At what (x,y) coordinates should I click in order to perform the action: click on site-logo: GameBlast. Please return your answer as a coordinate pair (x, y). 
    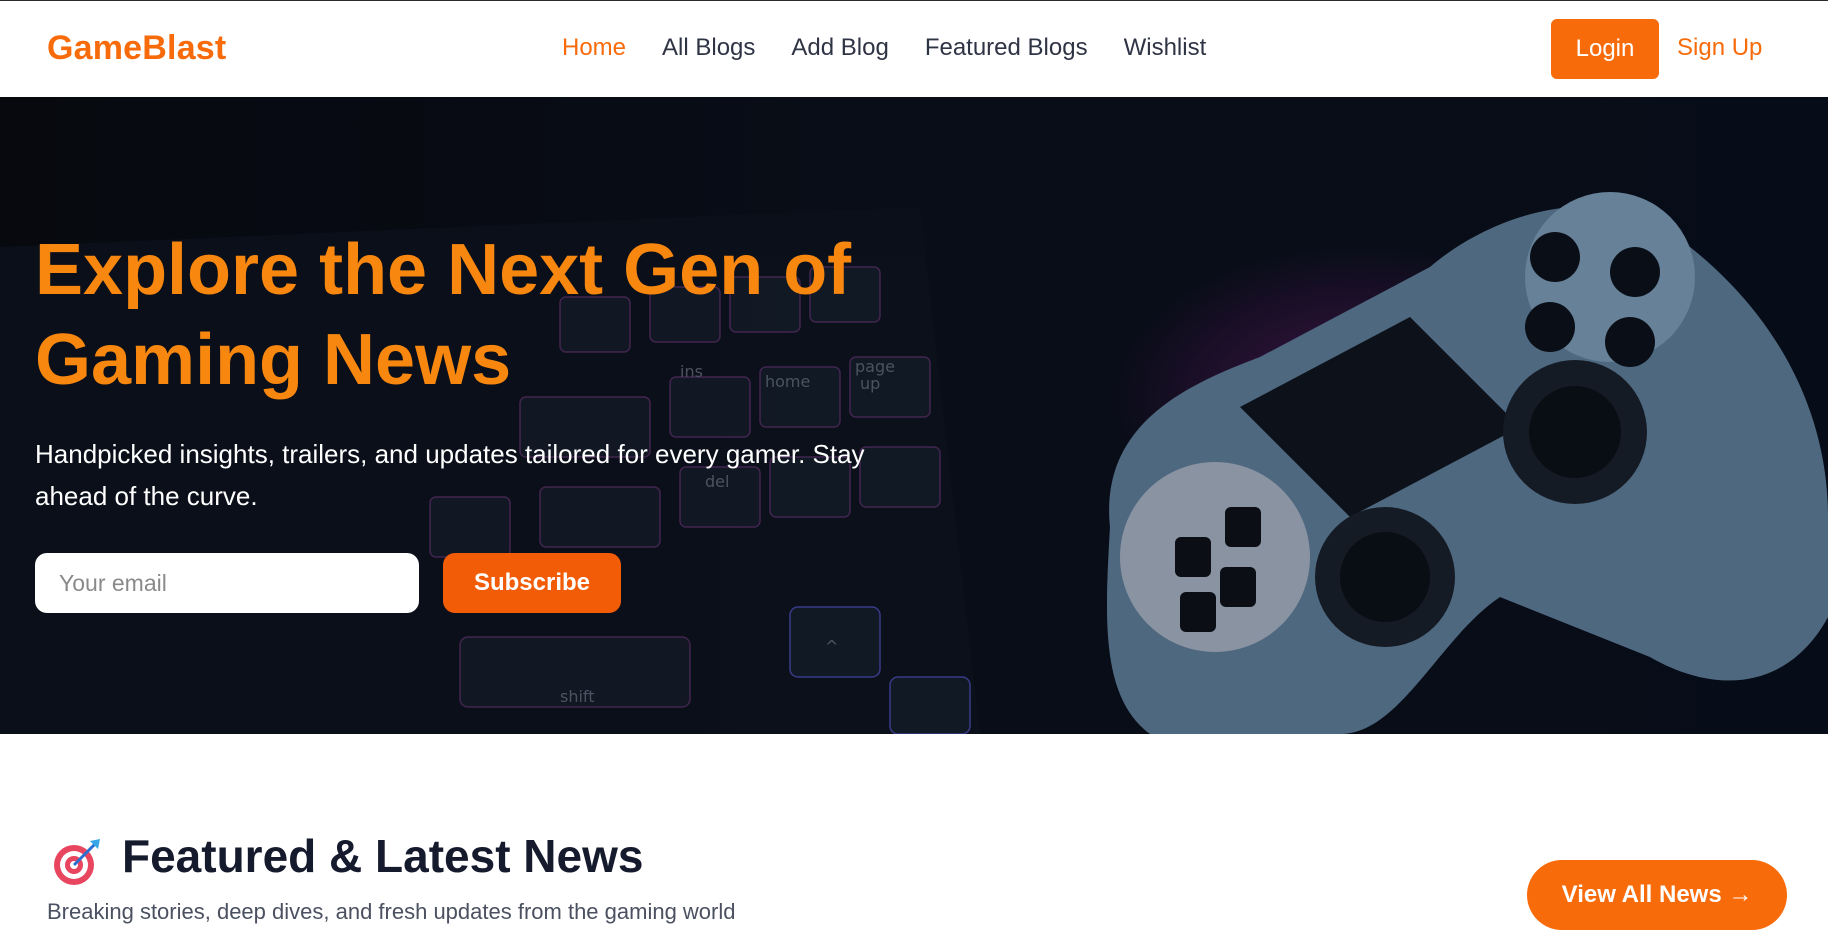
    Looking at the image, I should click on (136, 48).